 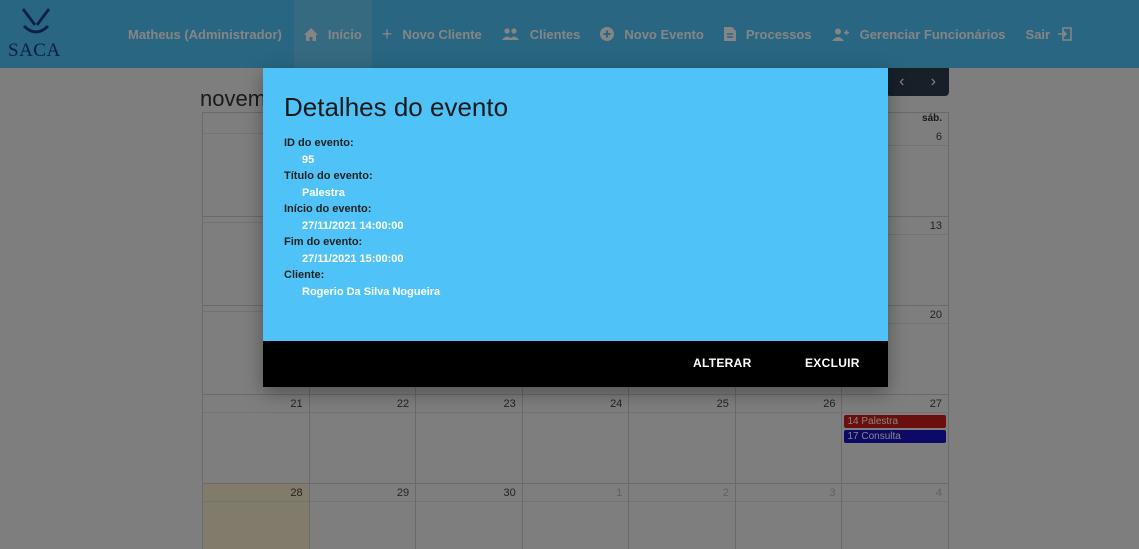 What do you see at coordinates (396, 107) in the screenshot?
I see `modal-title: Detalhes do evento` at bounding box center [396, 107].